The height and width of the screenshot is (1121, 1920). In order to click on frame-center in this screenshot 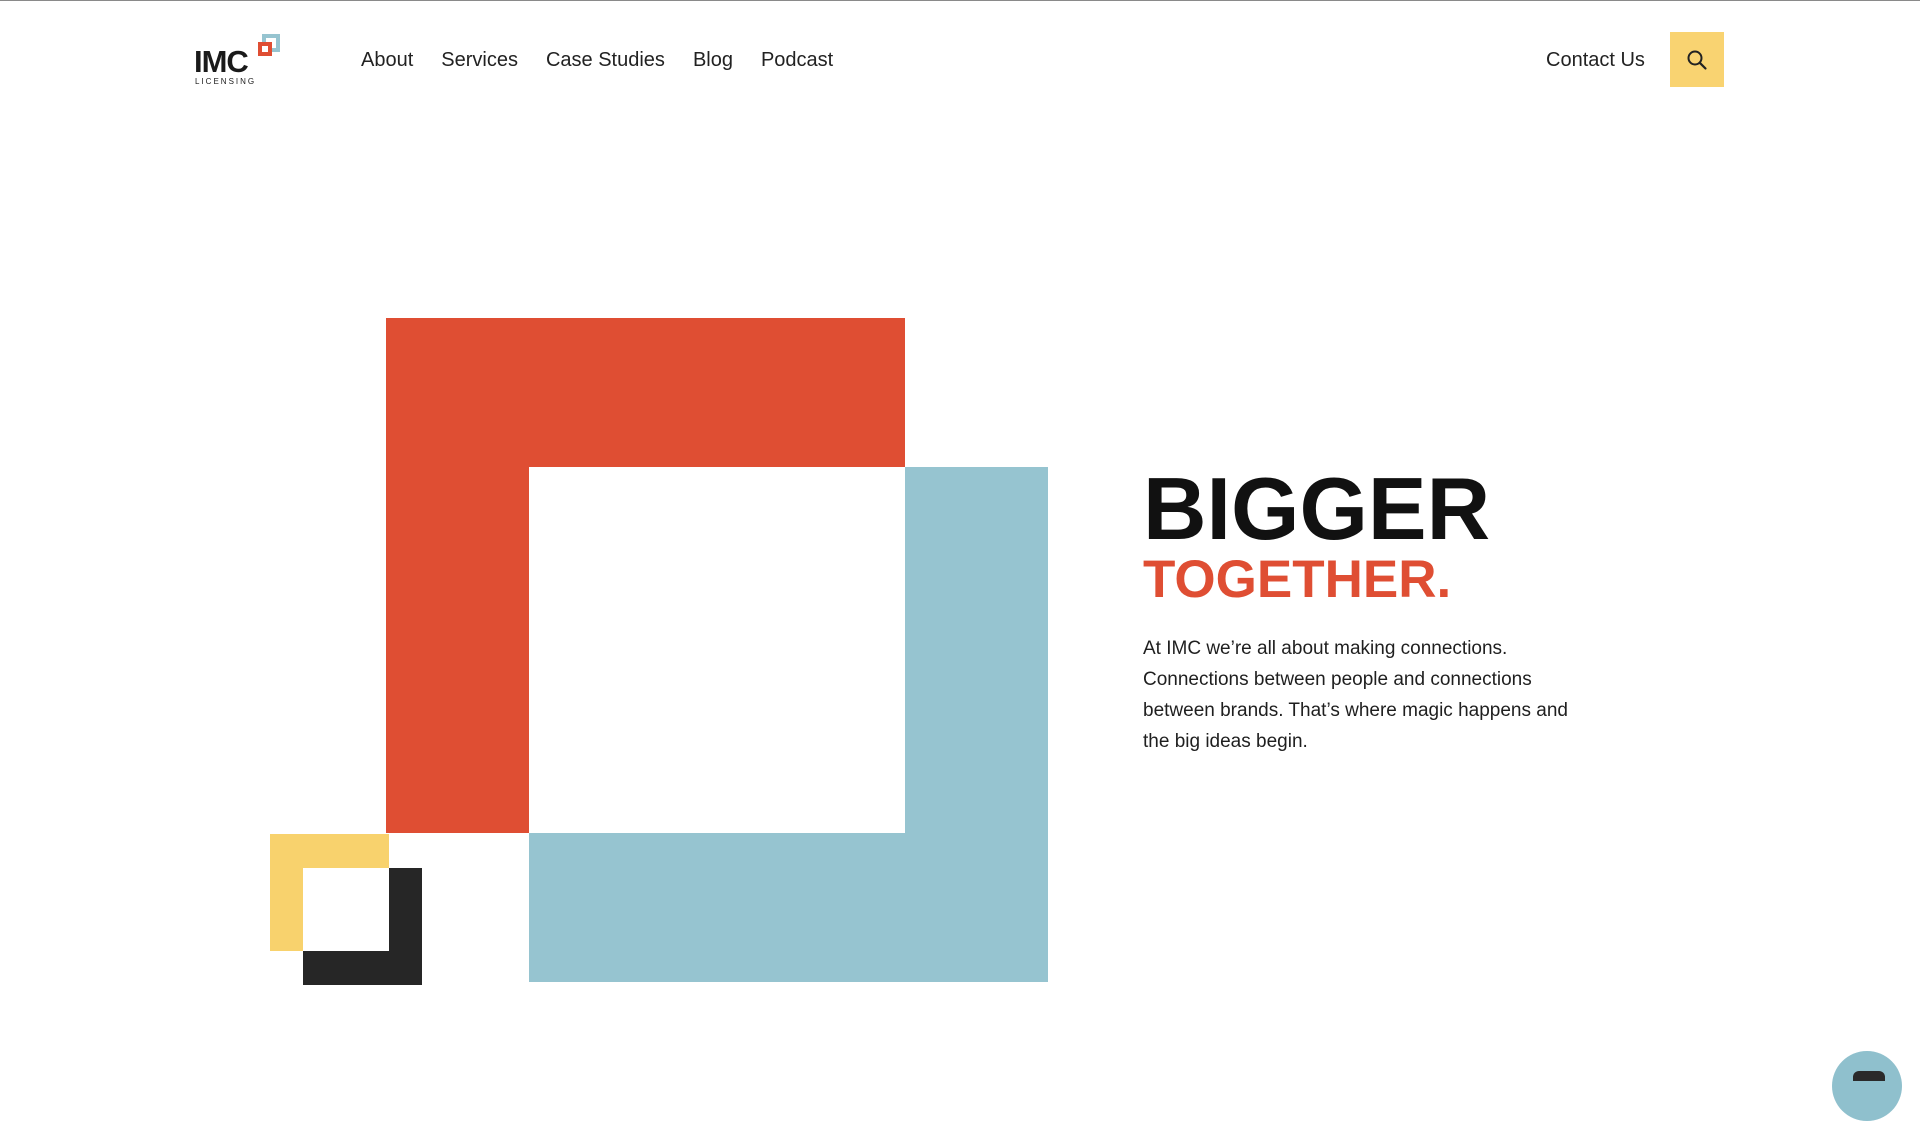, I will do `click(717, 650)`.